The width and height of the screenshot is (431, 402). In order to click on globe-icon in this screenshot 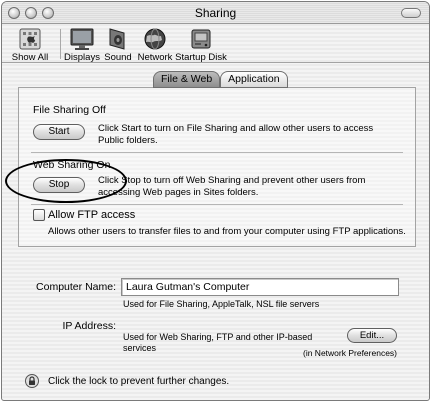, I will do `click(155, 39)`.